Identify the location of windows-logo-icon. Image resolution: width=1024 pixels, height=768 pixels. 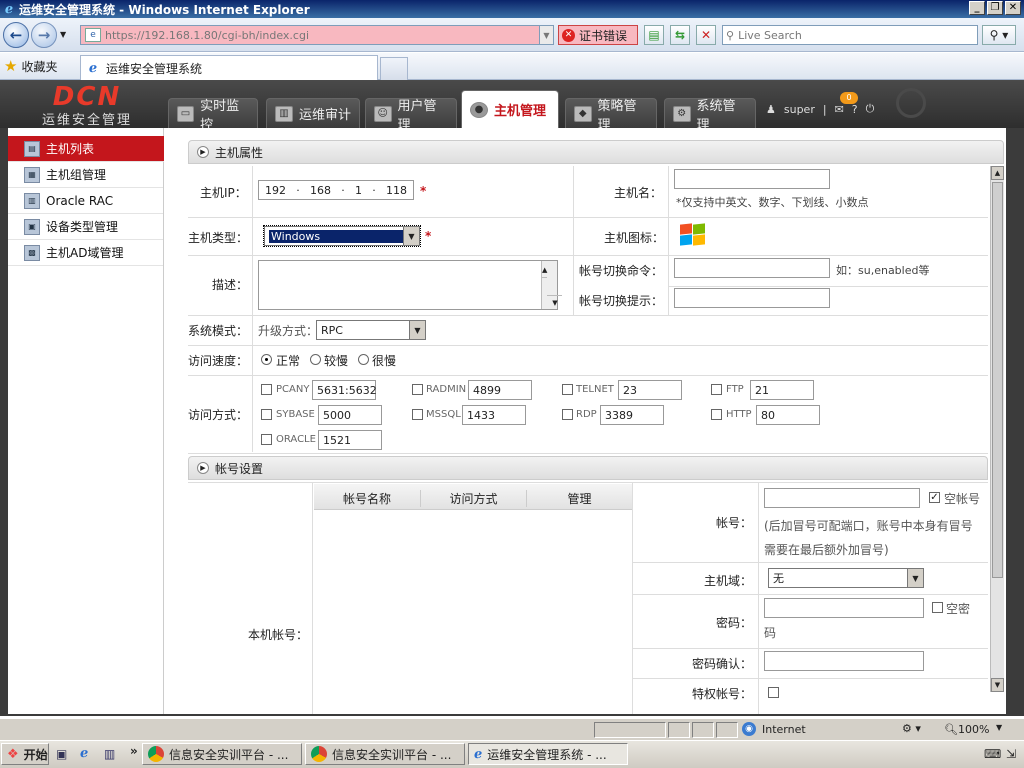
(693, 234).